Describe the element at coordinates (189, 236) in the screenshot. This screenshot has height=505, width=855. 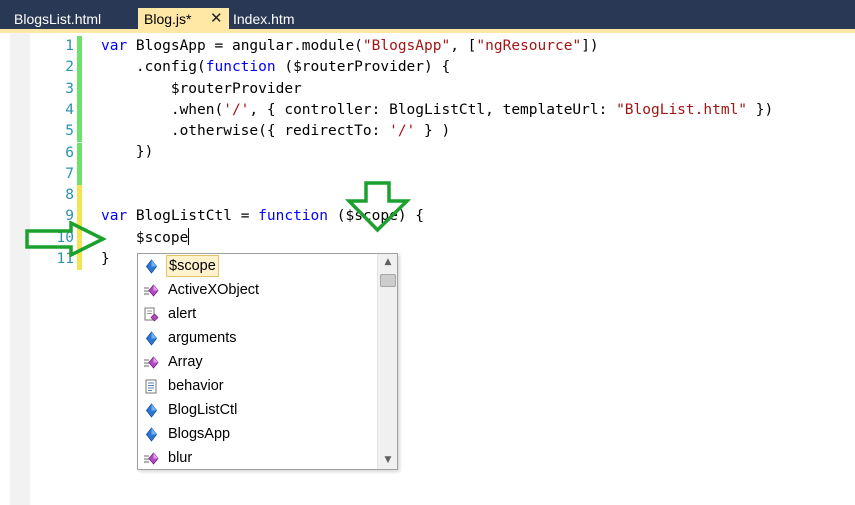
I see `text-caret` at that location.